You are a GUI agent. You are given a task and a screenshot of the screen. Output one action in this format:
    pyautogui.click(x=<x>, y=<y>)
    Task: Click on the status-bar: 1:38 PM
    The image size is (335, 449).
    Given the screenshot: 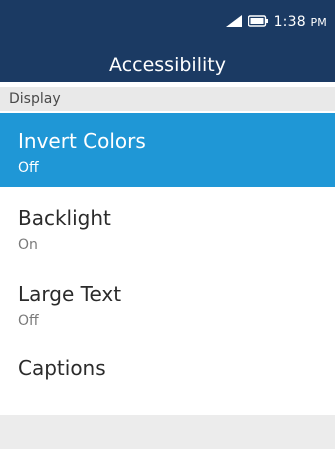 What is the action you would take?
    pyautogui.click(x=276, y=22)
    